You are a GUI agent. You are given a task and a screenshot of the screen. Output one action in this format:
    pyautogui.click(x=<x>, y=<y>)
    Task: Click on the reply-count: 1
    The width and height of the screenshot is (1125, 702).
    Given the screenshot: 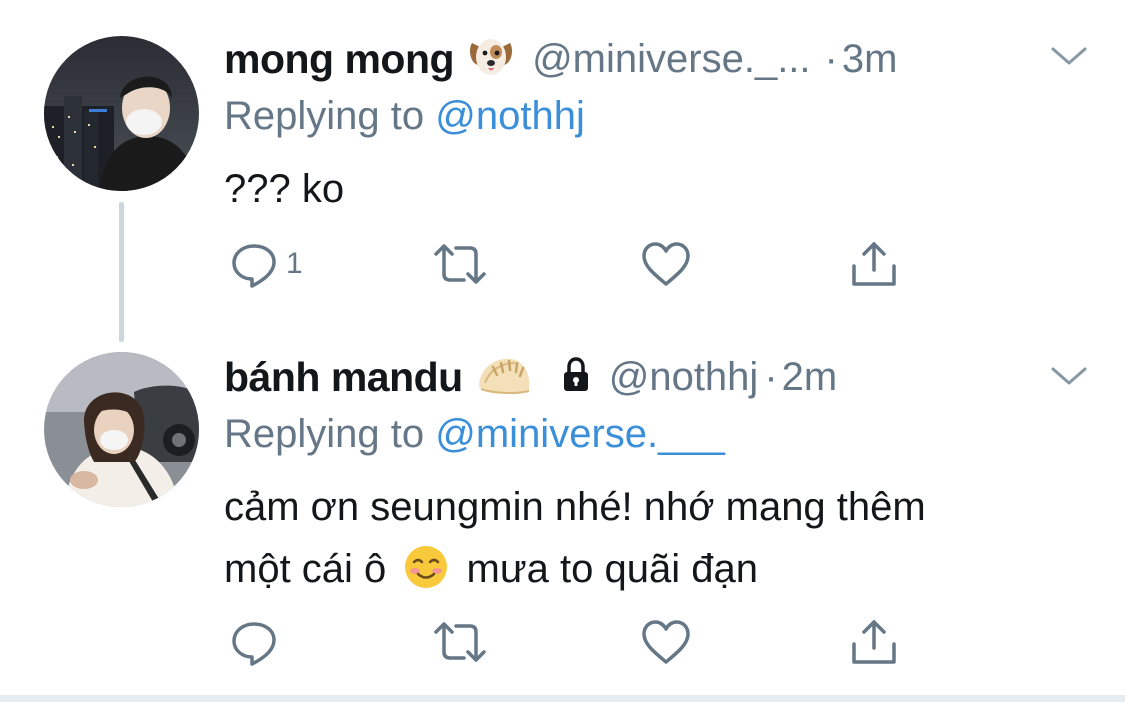 What is the action you would take?
    pyautogui.click(x=294, y=263)
    